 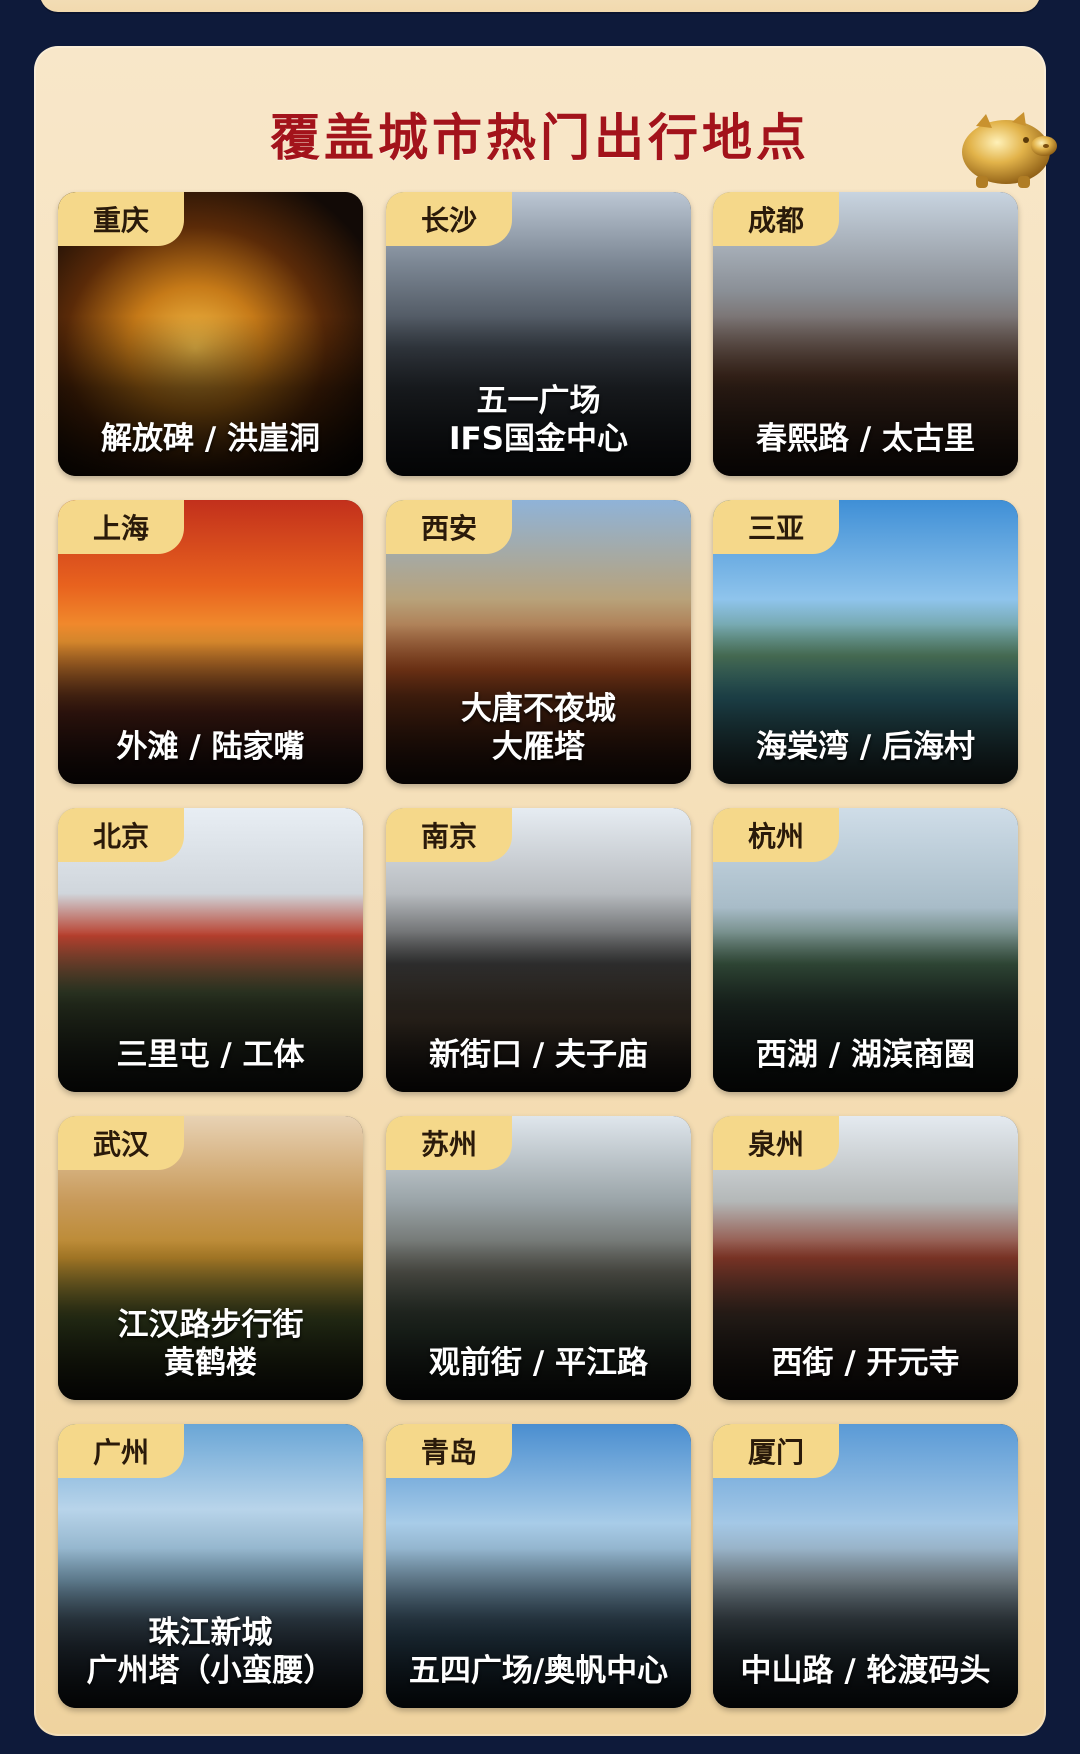 What do you see at coordinates (538, 1671) in the screenshot?
I see `spot-label: 五四广场/奥帆中心` at bounding box center [538, 1671].